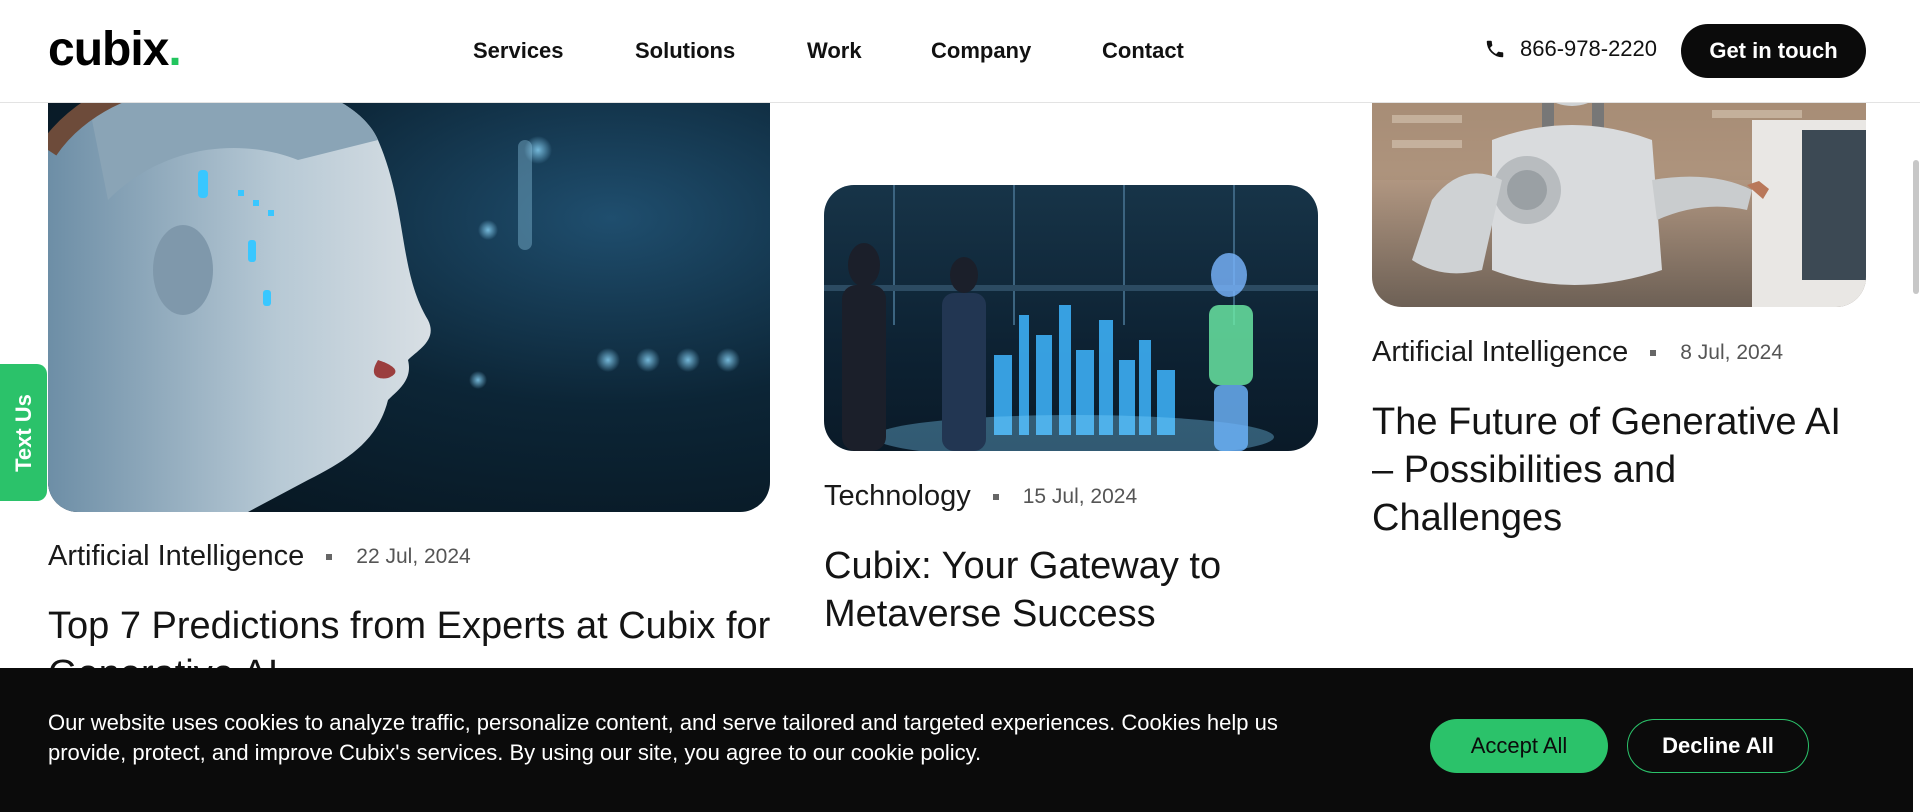 The width and height of the screenshot is (1920, 812). What do you see at coordinates (108, 49) in the screenshot?
I see `logo-text: cubix` at bounding box center [108, 49].